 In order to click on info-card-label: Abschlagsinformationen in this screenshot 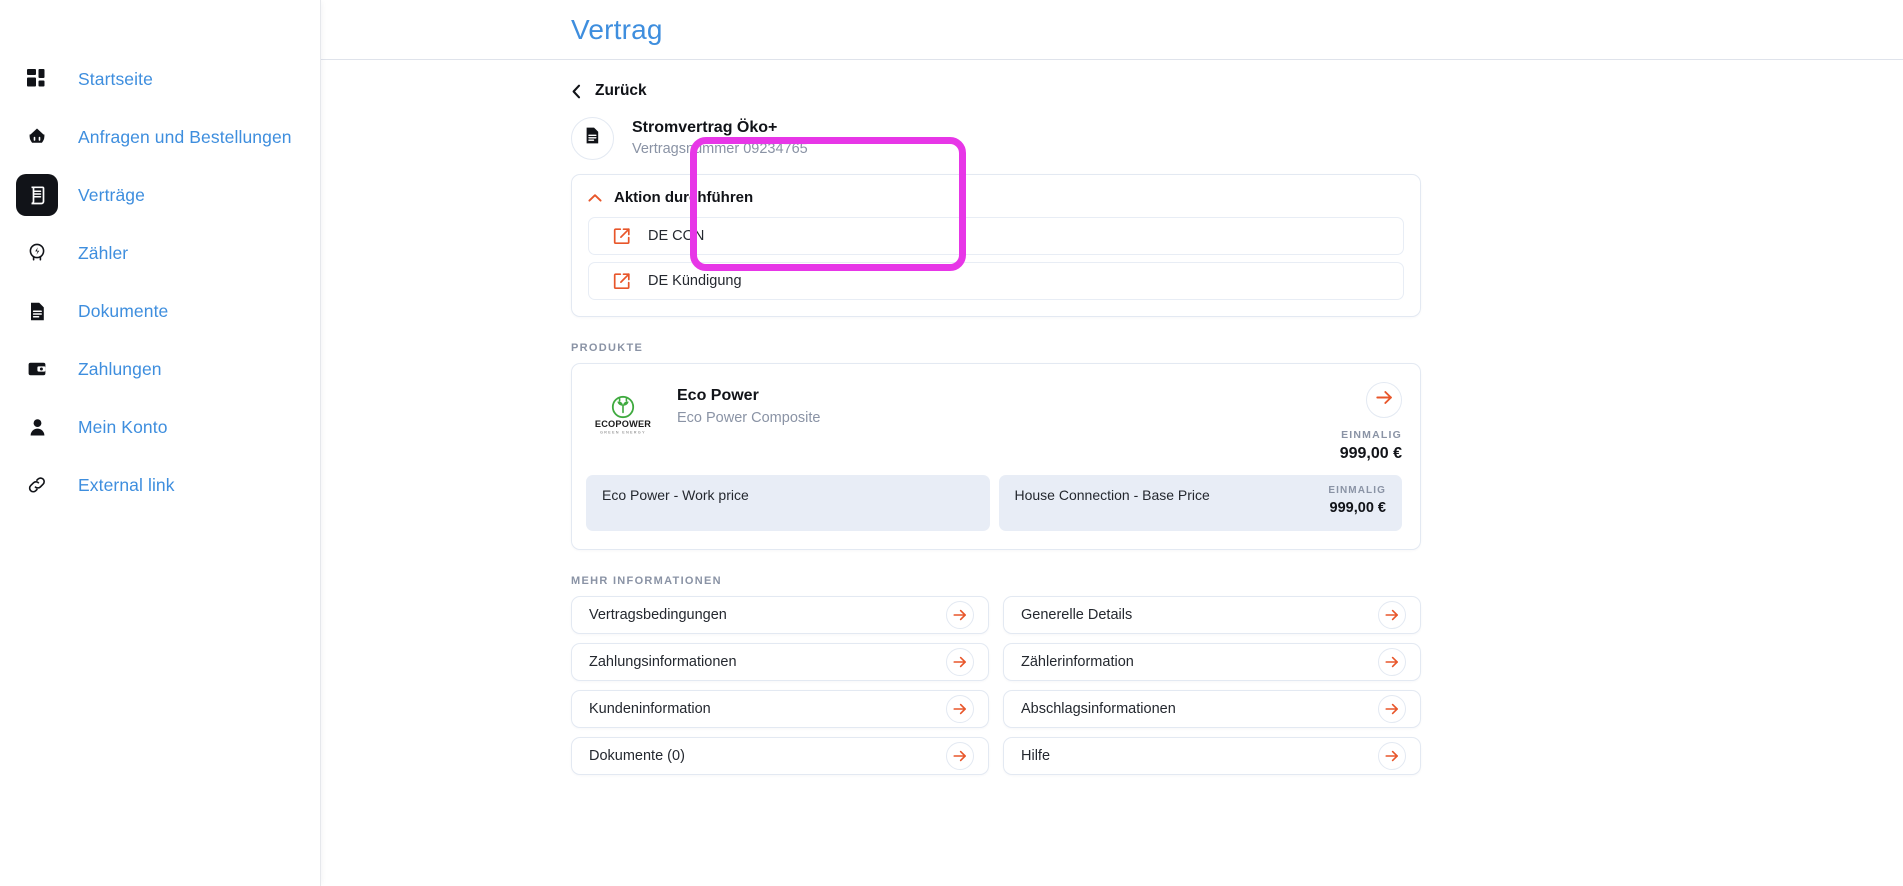, I will do `click(1098, 709)`.